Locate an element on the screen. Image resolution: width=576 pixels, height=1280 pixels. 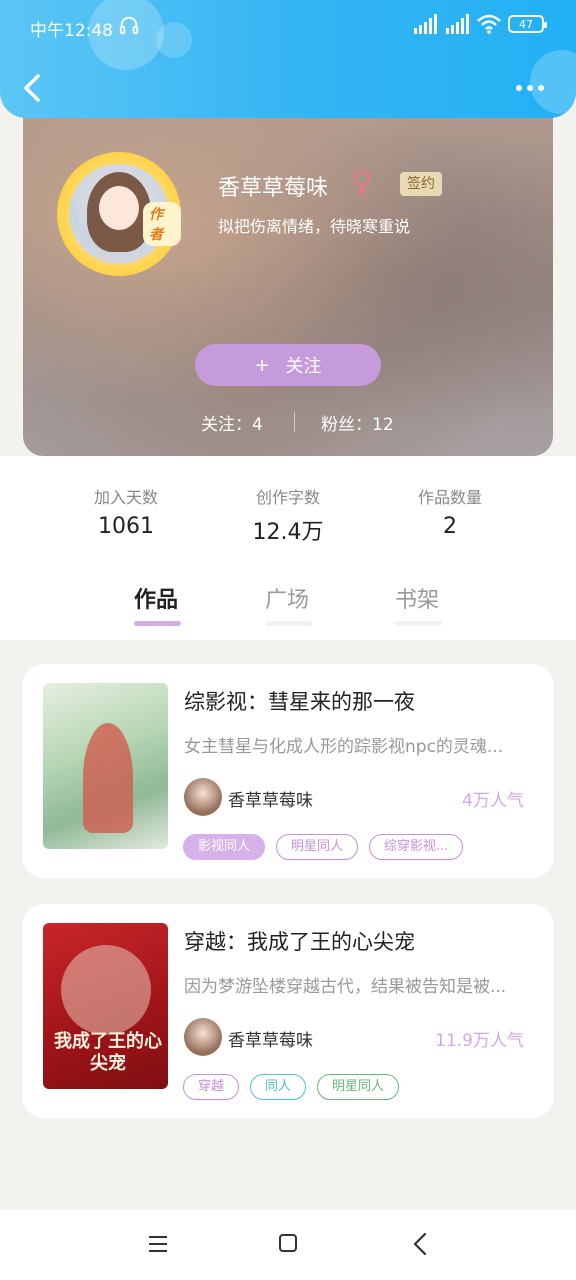
stat-label: 创作字数 is located at coordinates (287, 497).